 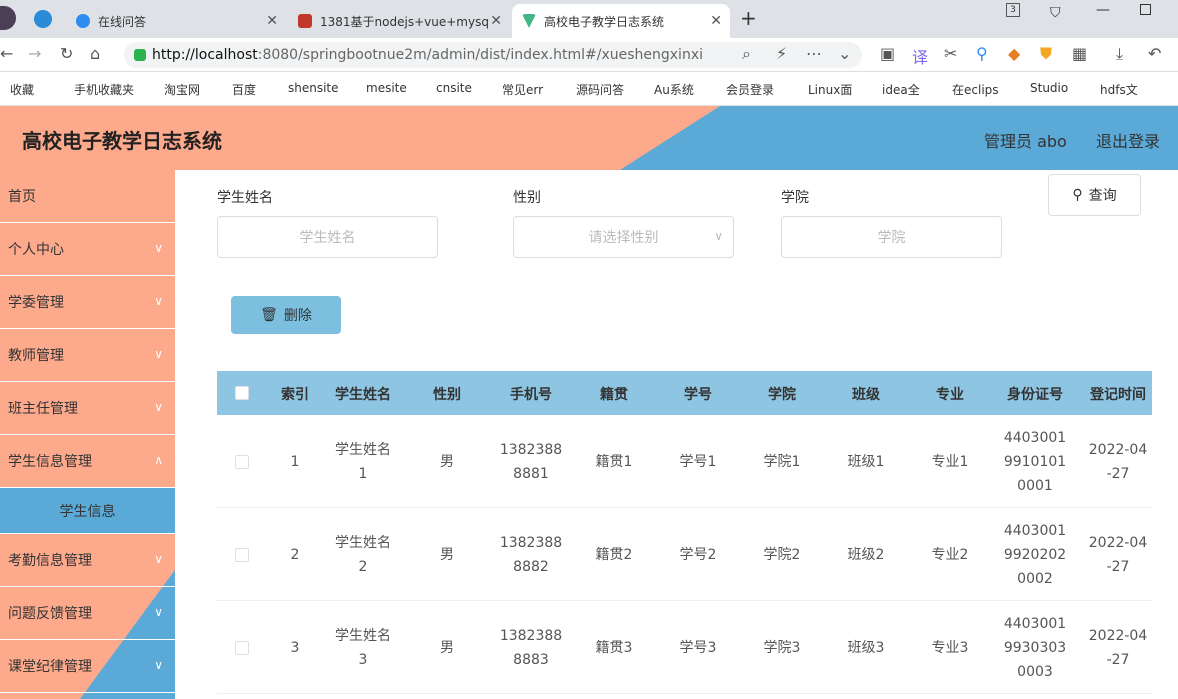 What do you see at coordinates (245, 198) in the screenshot?
I see `name-filter-label: 学生姓名` at bounding box center [245, 198].